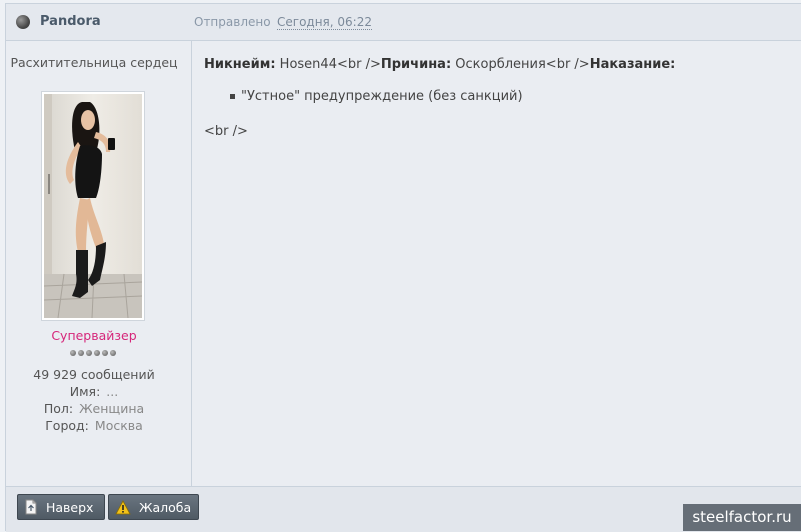 The height and width of the screenshot is (532, 801). Describe the element at coordinates (742, 517) in the screenshot. I see `watermark: steelfactor.ru` at that location.